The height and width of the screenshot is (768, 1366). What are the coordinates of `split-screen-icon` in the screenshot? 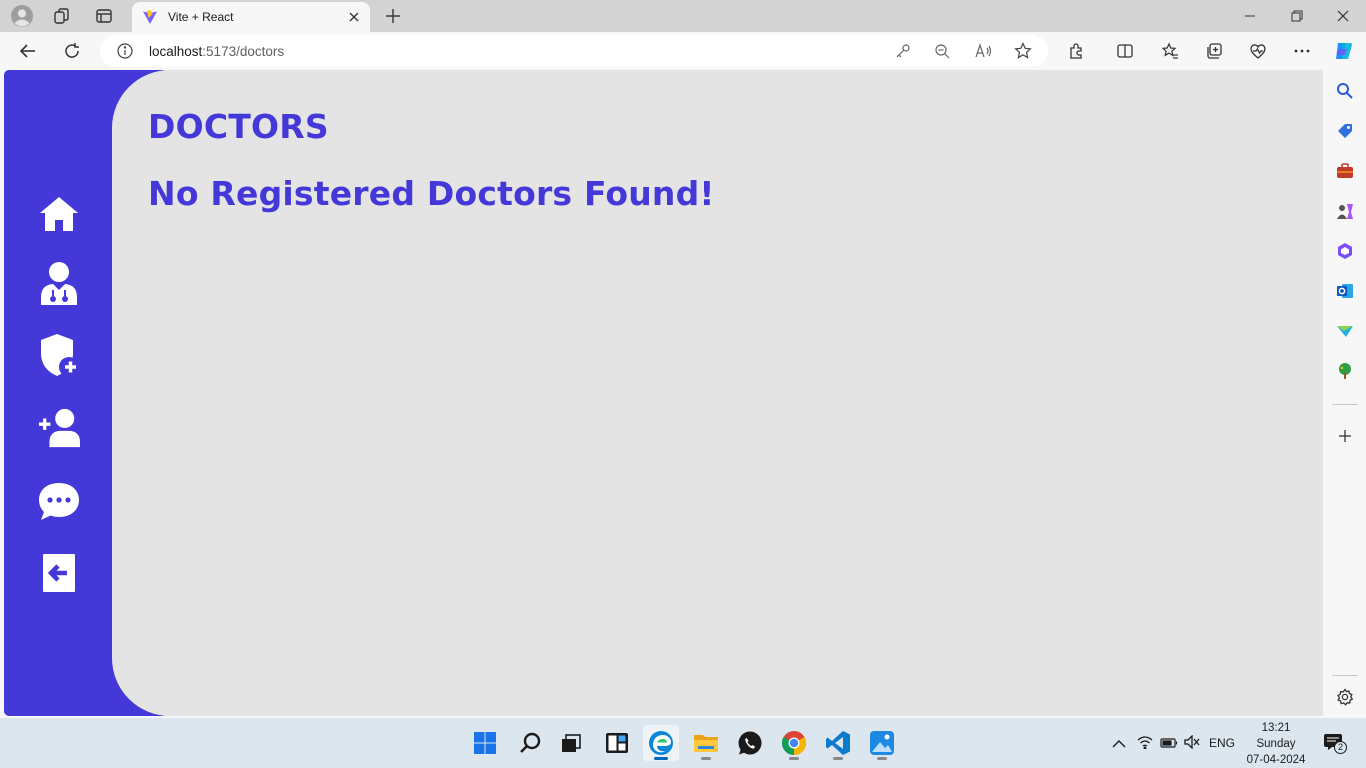 It's located at (1125, 51).